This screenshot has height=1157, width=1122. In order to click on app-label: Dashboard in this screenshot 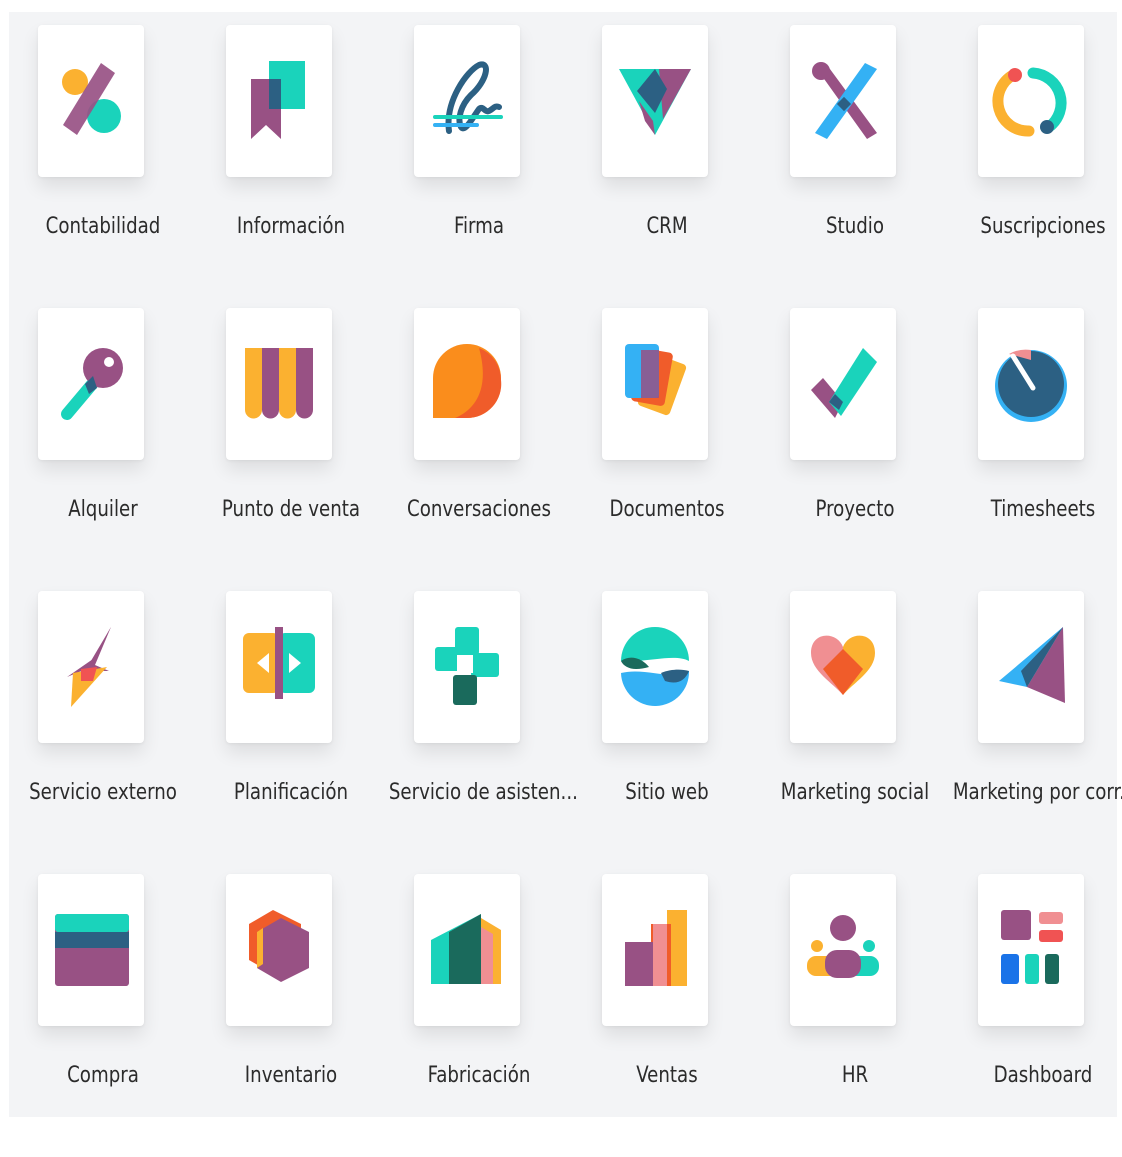, I will do `click(1043, 1075)`.